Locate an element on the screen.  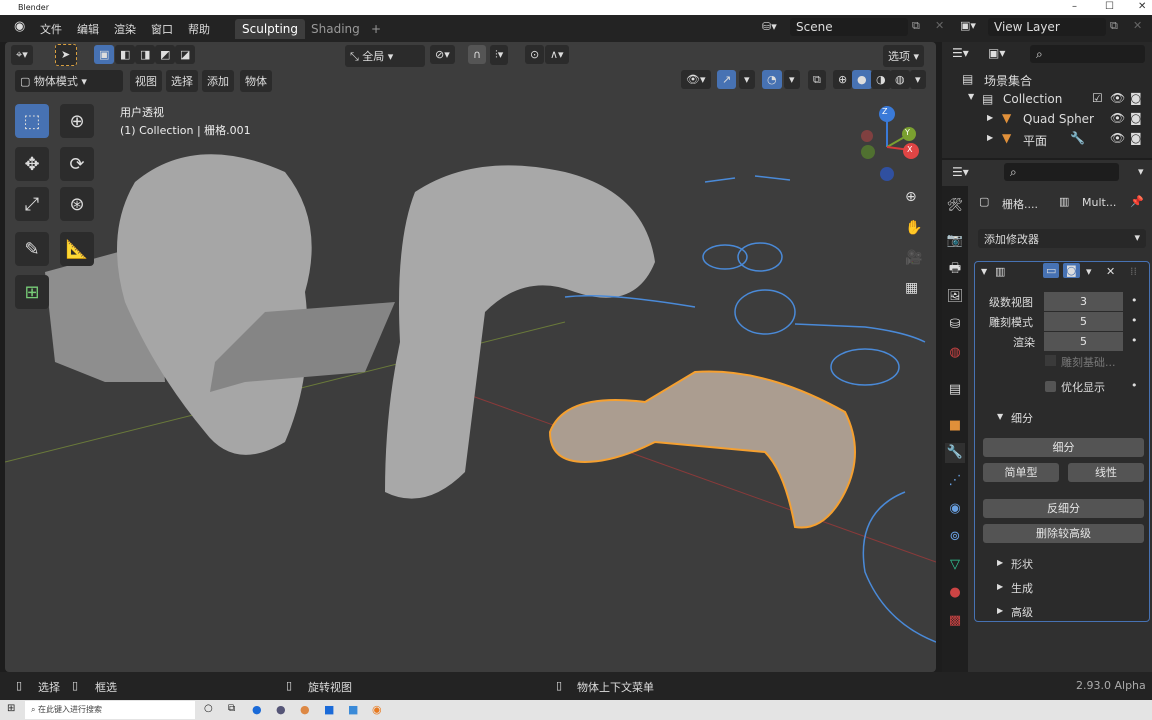
material-tab-icon: ● is located at coordinates (955, 593).